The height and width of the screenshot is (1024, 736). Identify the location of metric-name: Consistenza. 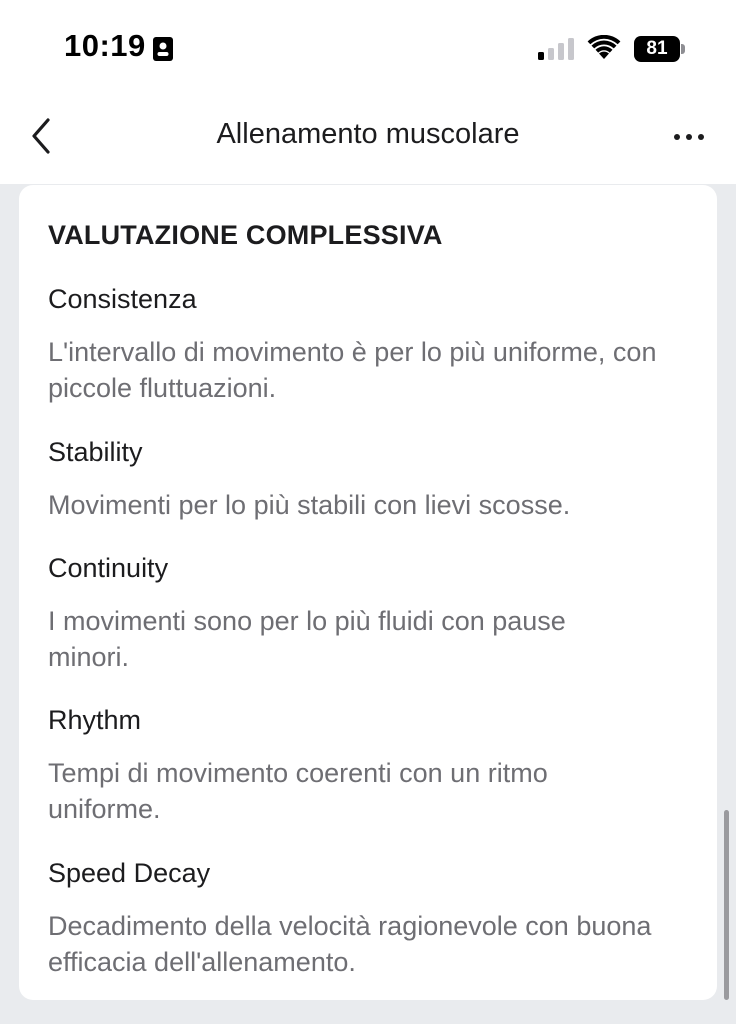
(122, 299).